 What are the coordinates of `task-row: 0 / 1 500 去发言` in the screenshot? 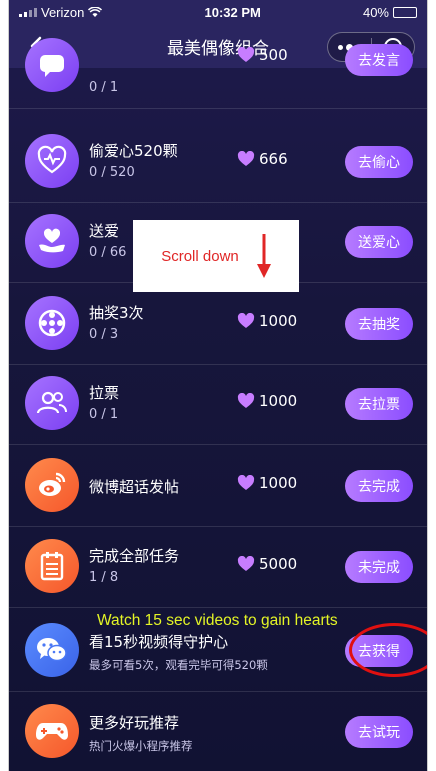 It's located at (218, 68).